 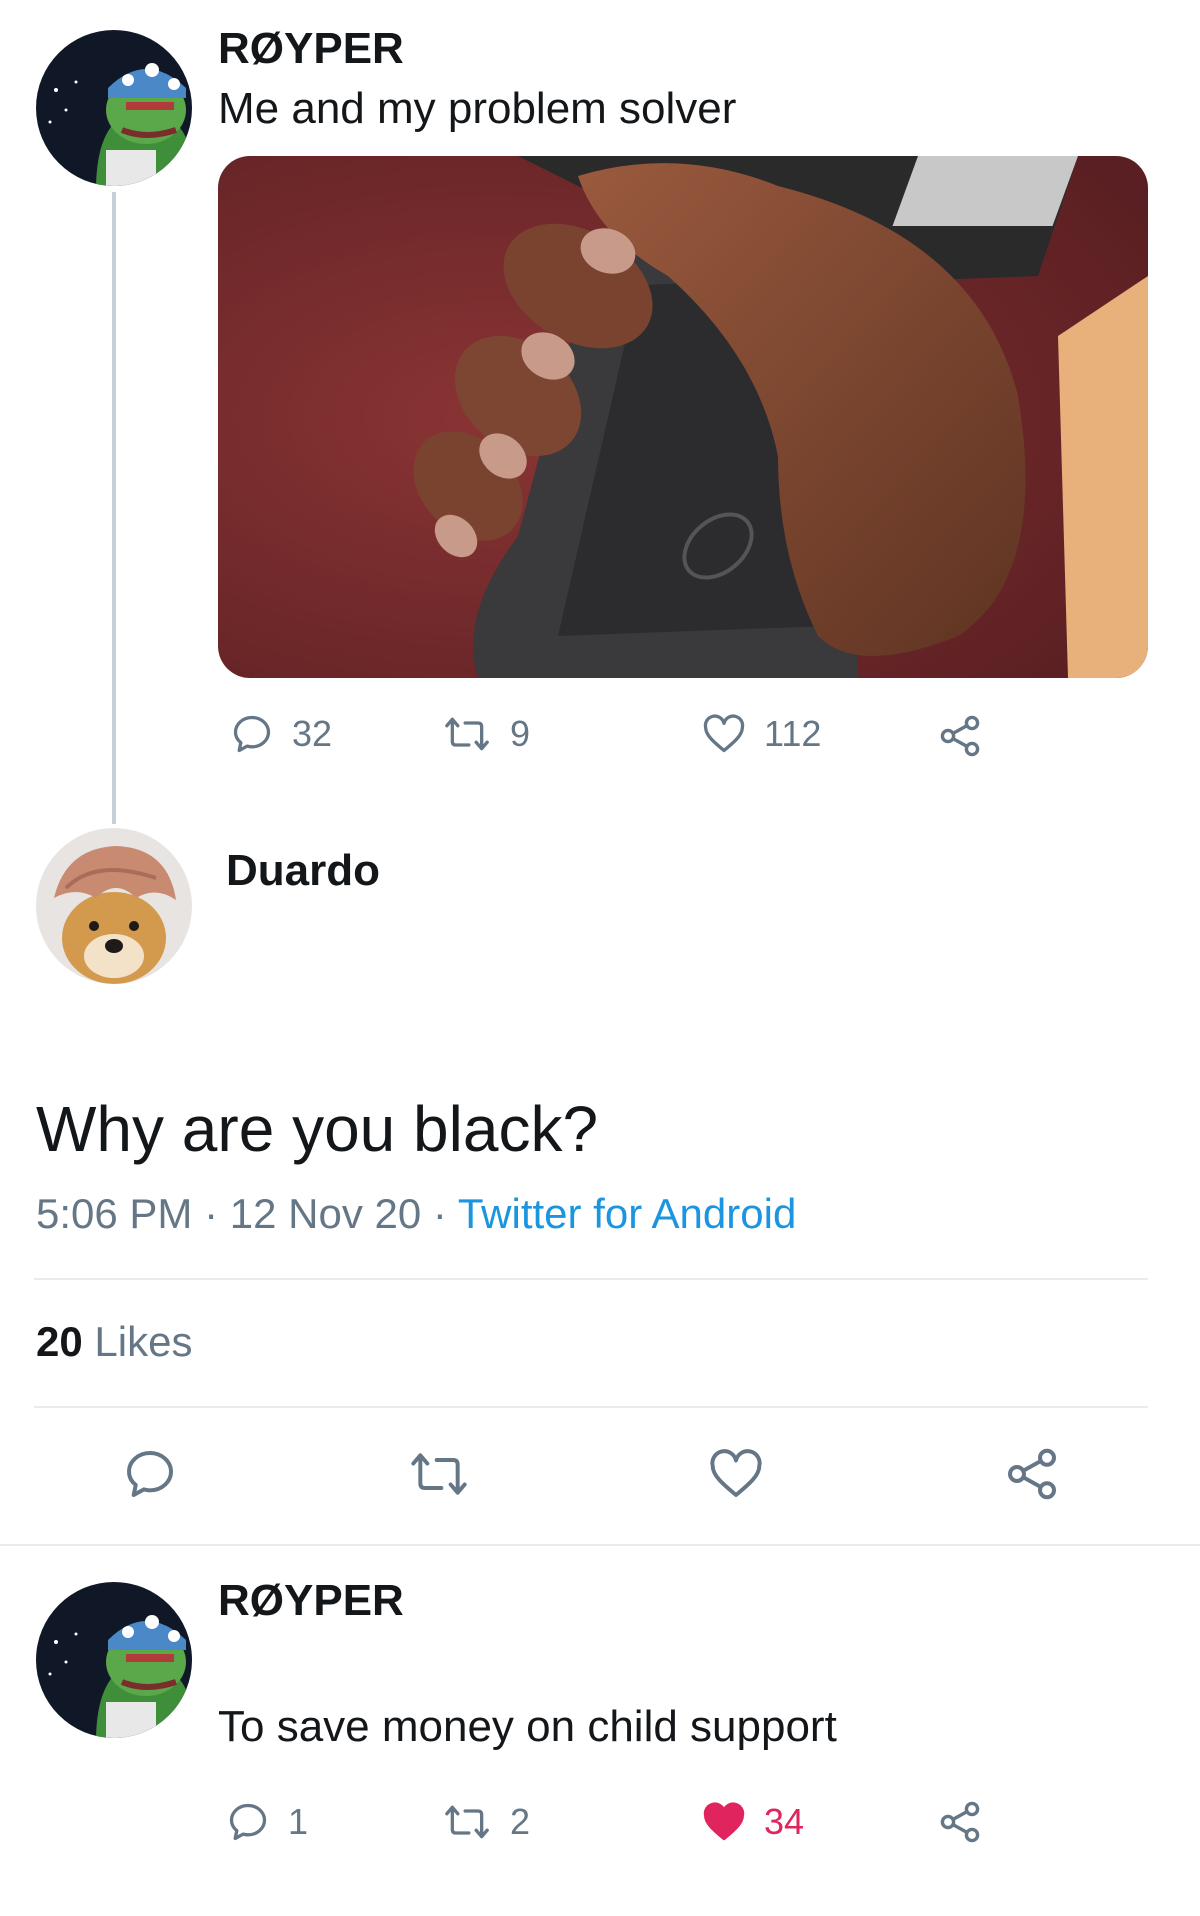 What do you see at coordinates (793, 733) in the screenshot?
I see `like-count: 112` at bounding box center [793, 733].